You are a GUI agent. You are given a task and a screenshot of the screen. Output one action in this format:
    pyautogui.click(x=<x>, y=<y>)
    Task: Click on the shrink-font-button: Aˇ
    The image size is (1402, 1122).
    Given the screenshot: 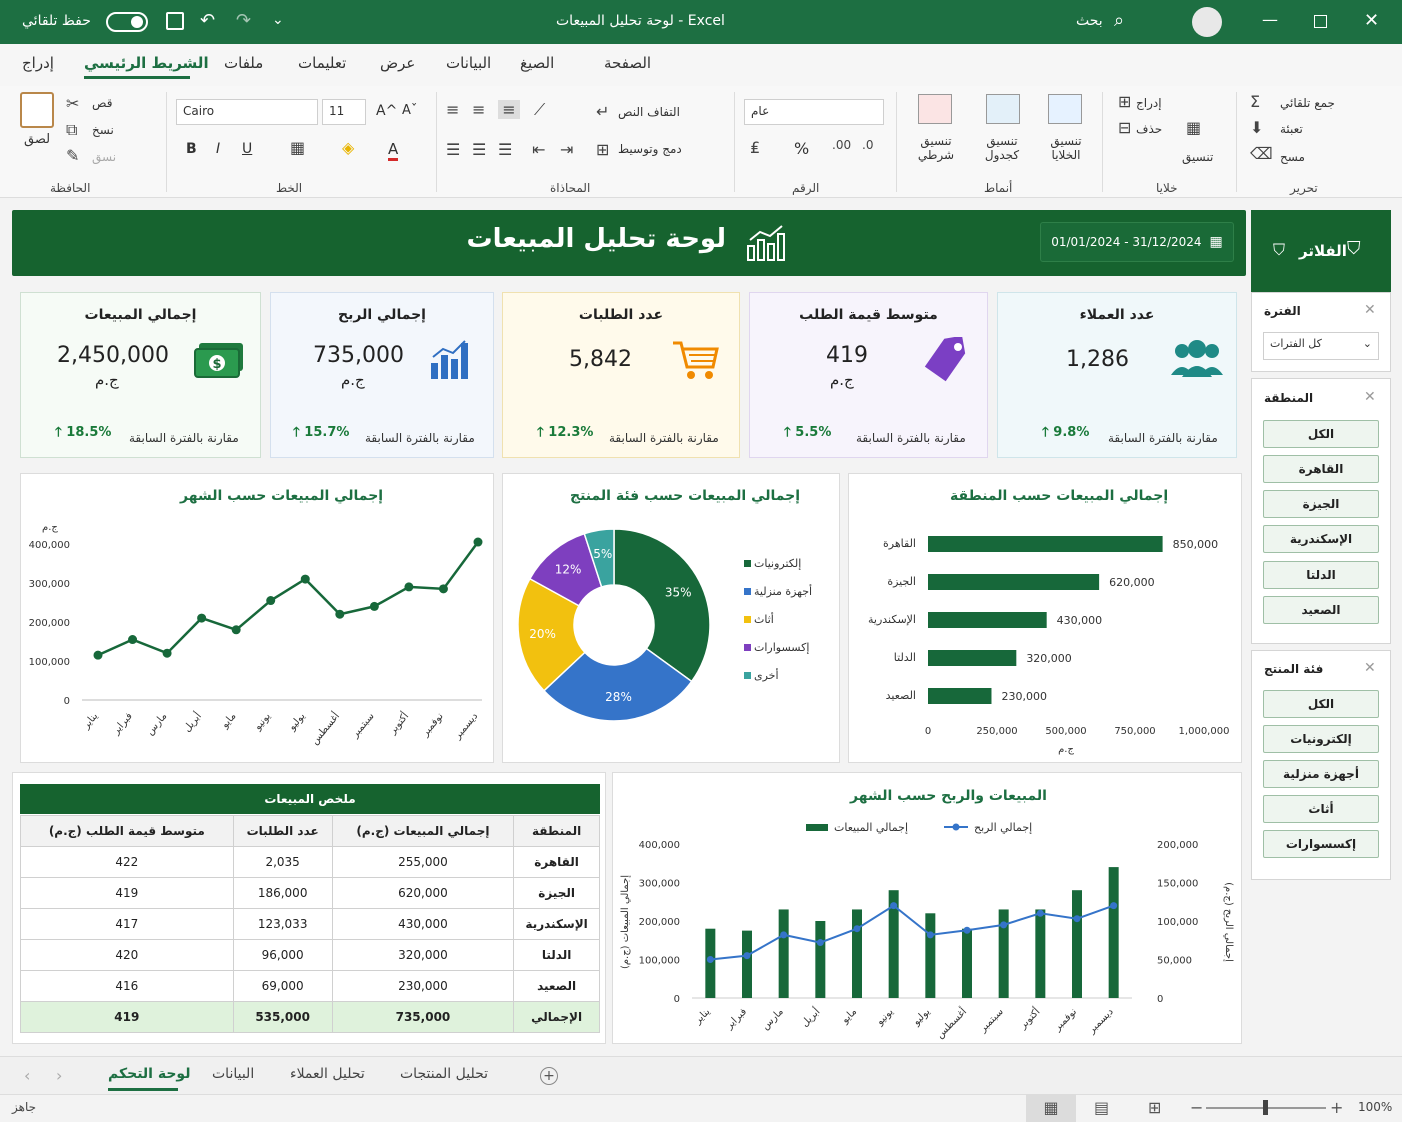 What is the action you would take?
    pyautogui.click(x=409, y=110)
    